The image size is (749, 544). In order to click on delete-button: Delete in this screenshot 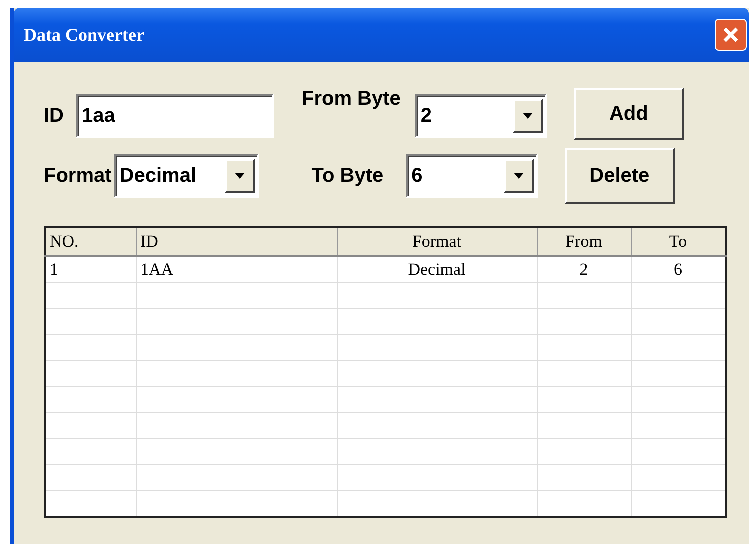, I will do `click(619, 176)`.